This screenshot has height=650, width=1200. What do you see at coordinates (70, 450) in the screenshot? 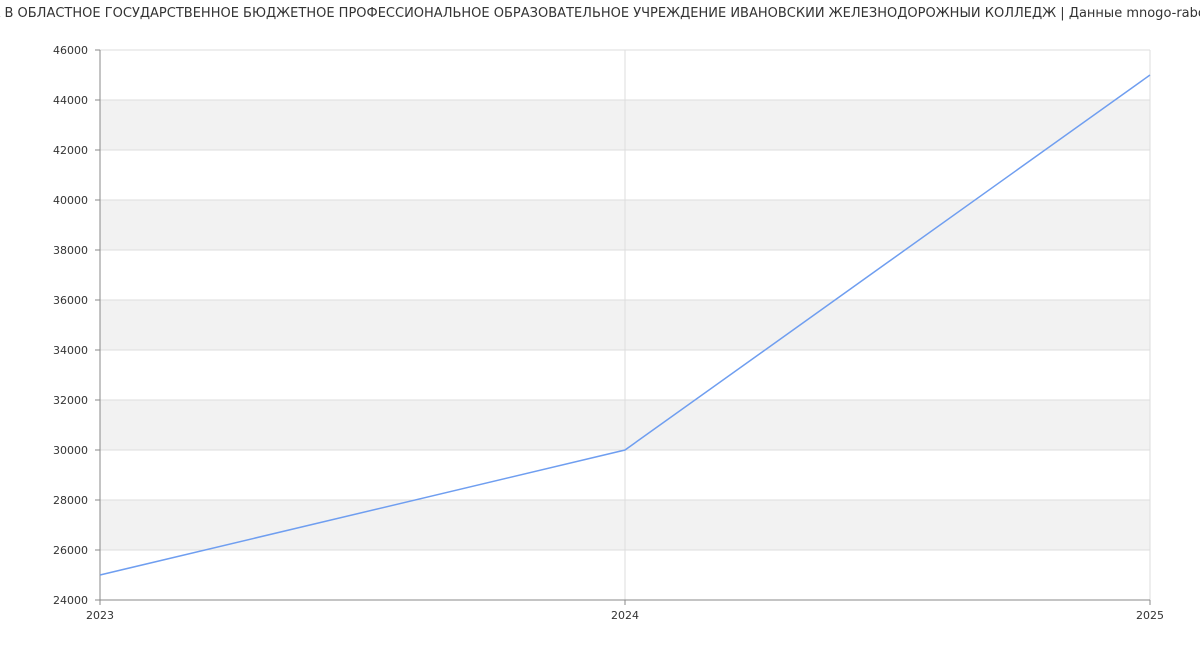
I see `y-tick-label: 30000` at bounding box center [70, 450].